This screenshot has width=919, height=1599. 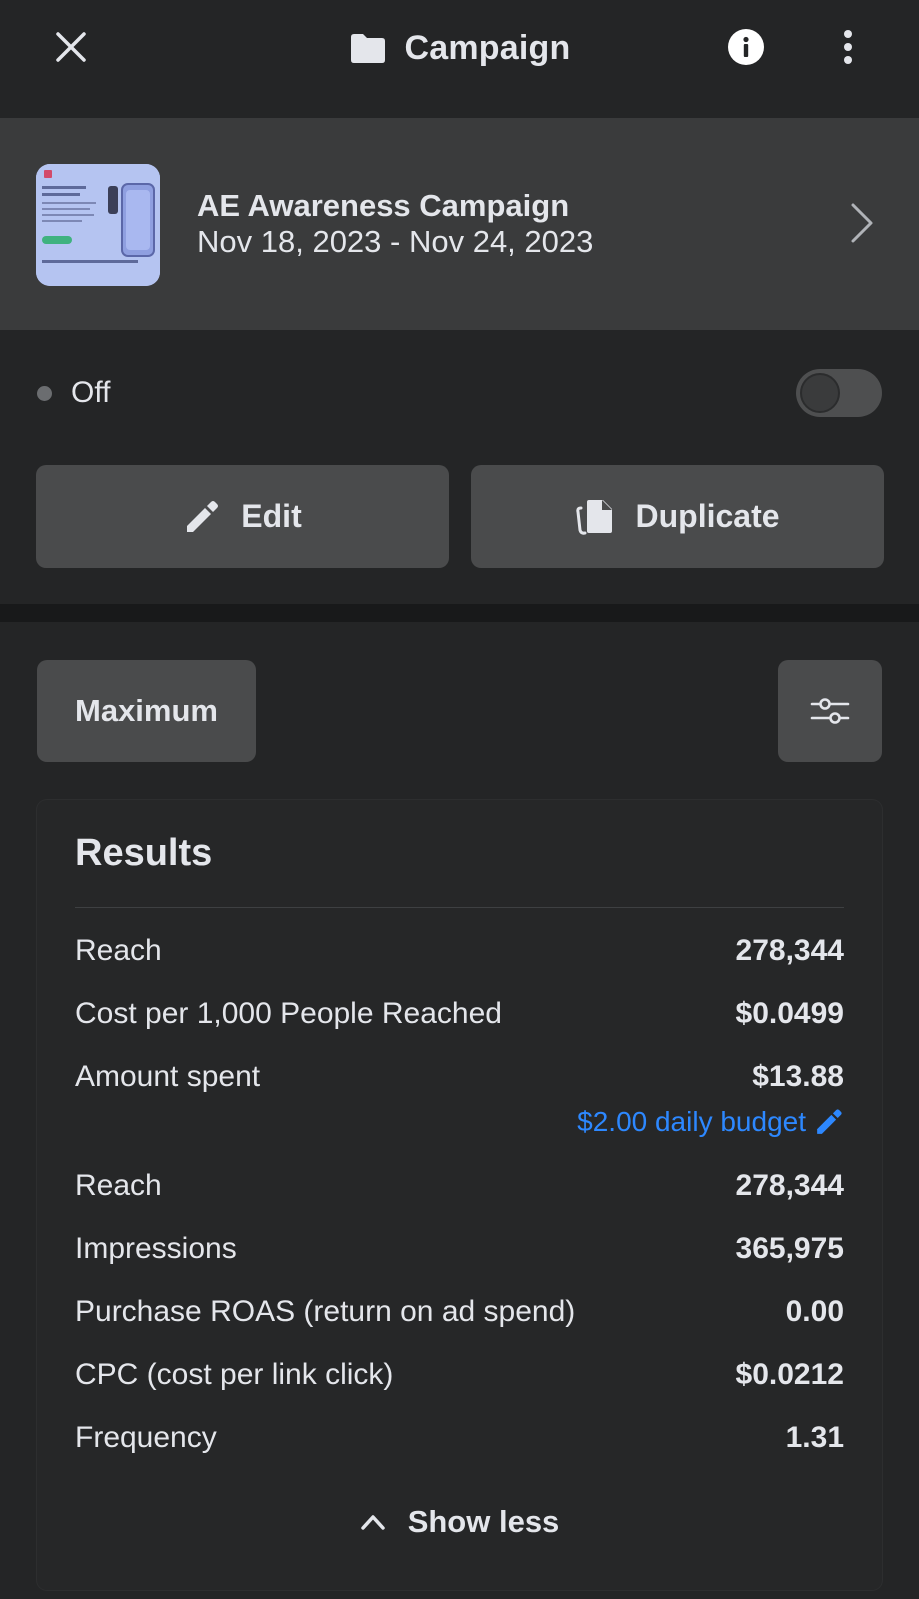 What do you see at coordinates (862, 223) in the screenshot?
I see `chevron-right-icon` at bounding box center [862, 223].